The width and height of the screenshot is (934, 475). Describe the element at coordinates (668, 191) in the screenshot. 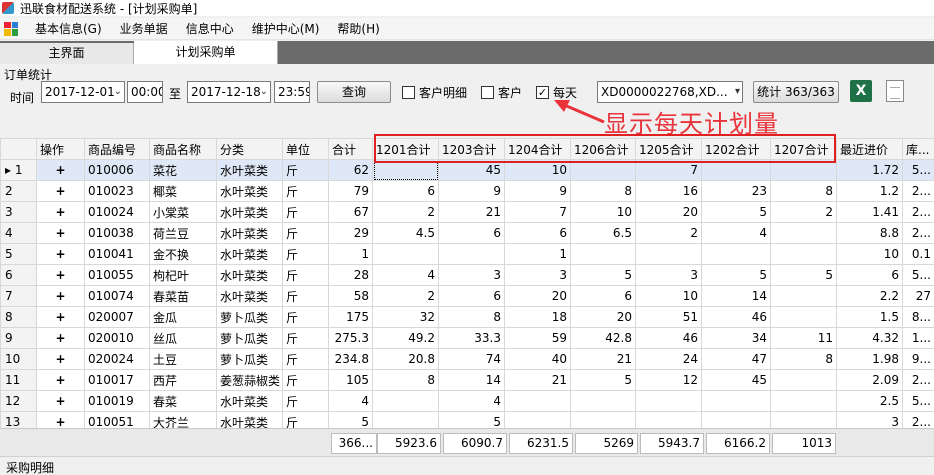

I see `table-cell: 16` at that location.